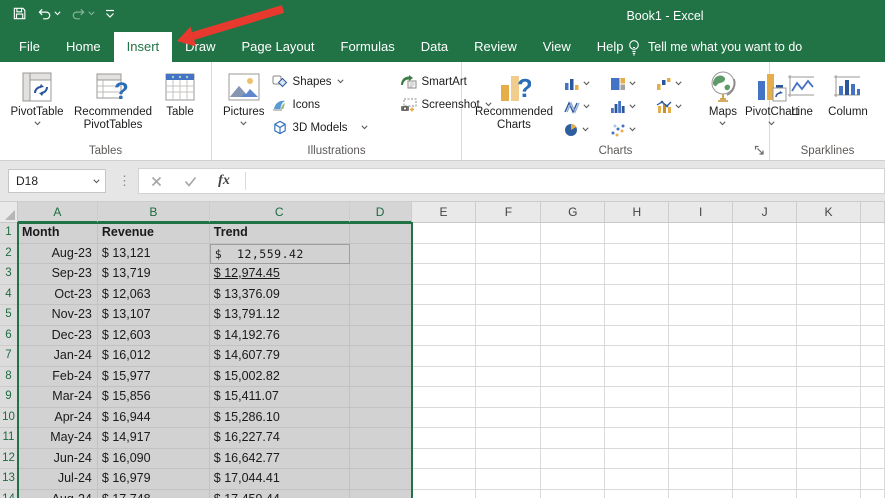  I want to click on cell-I6, so click(701, 335).